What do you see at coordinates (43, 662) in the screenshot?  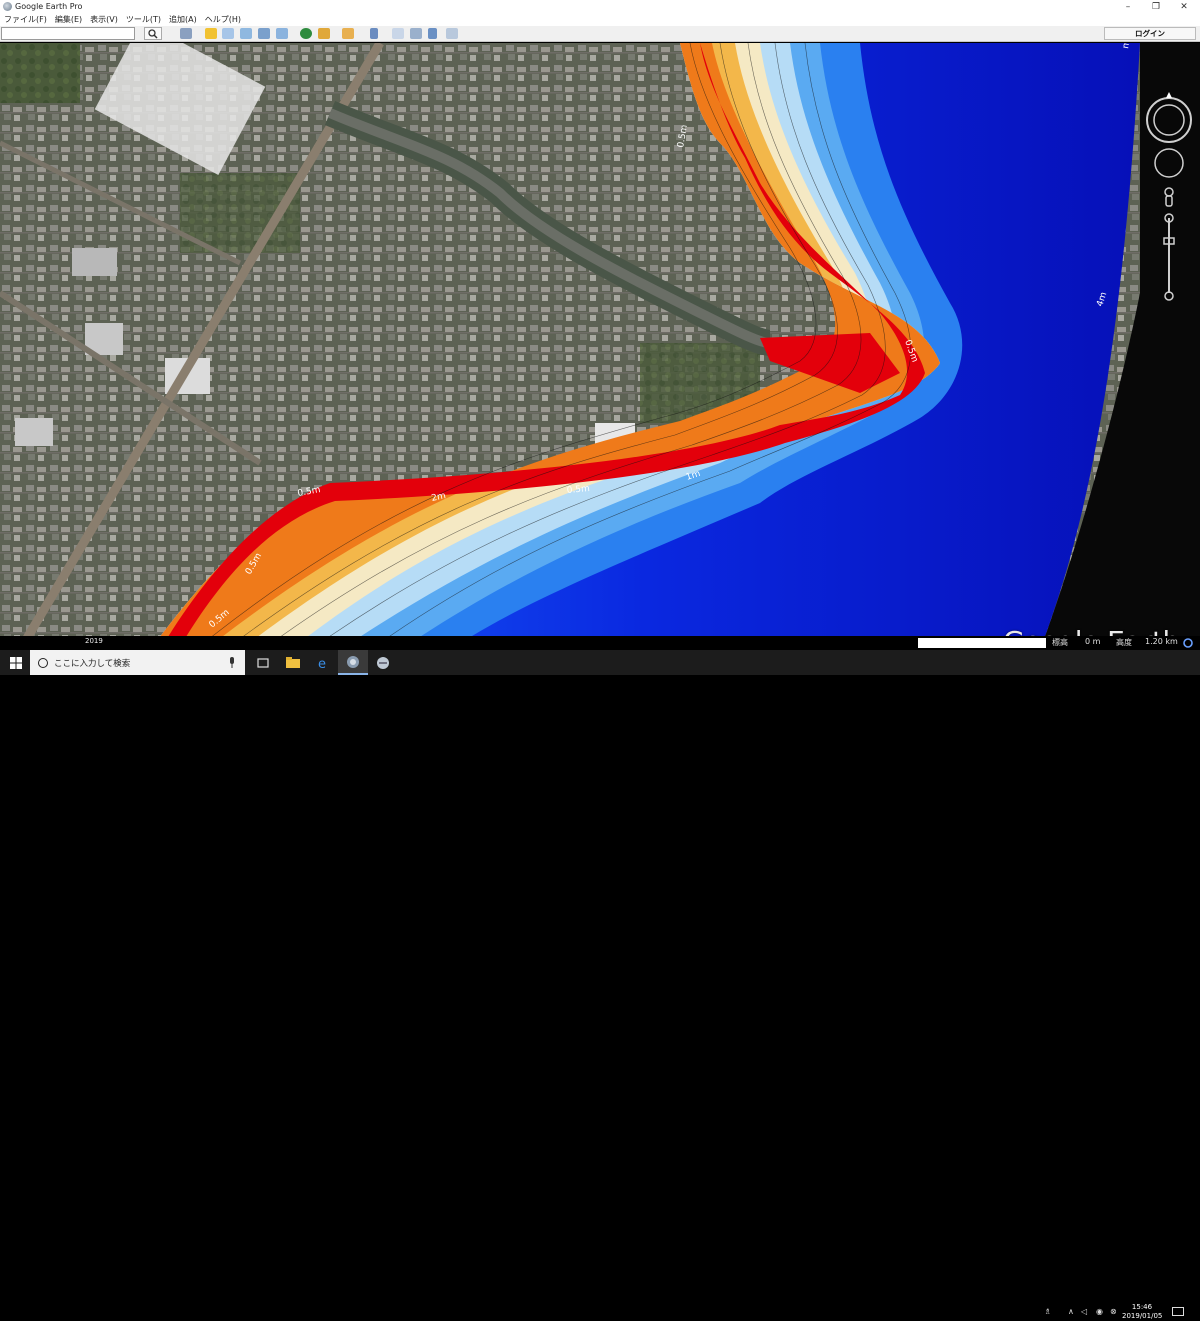 I see `cortana-icon` at bounding box center [43, 662].